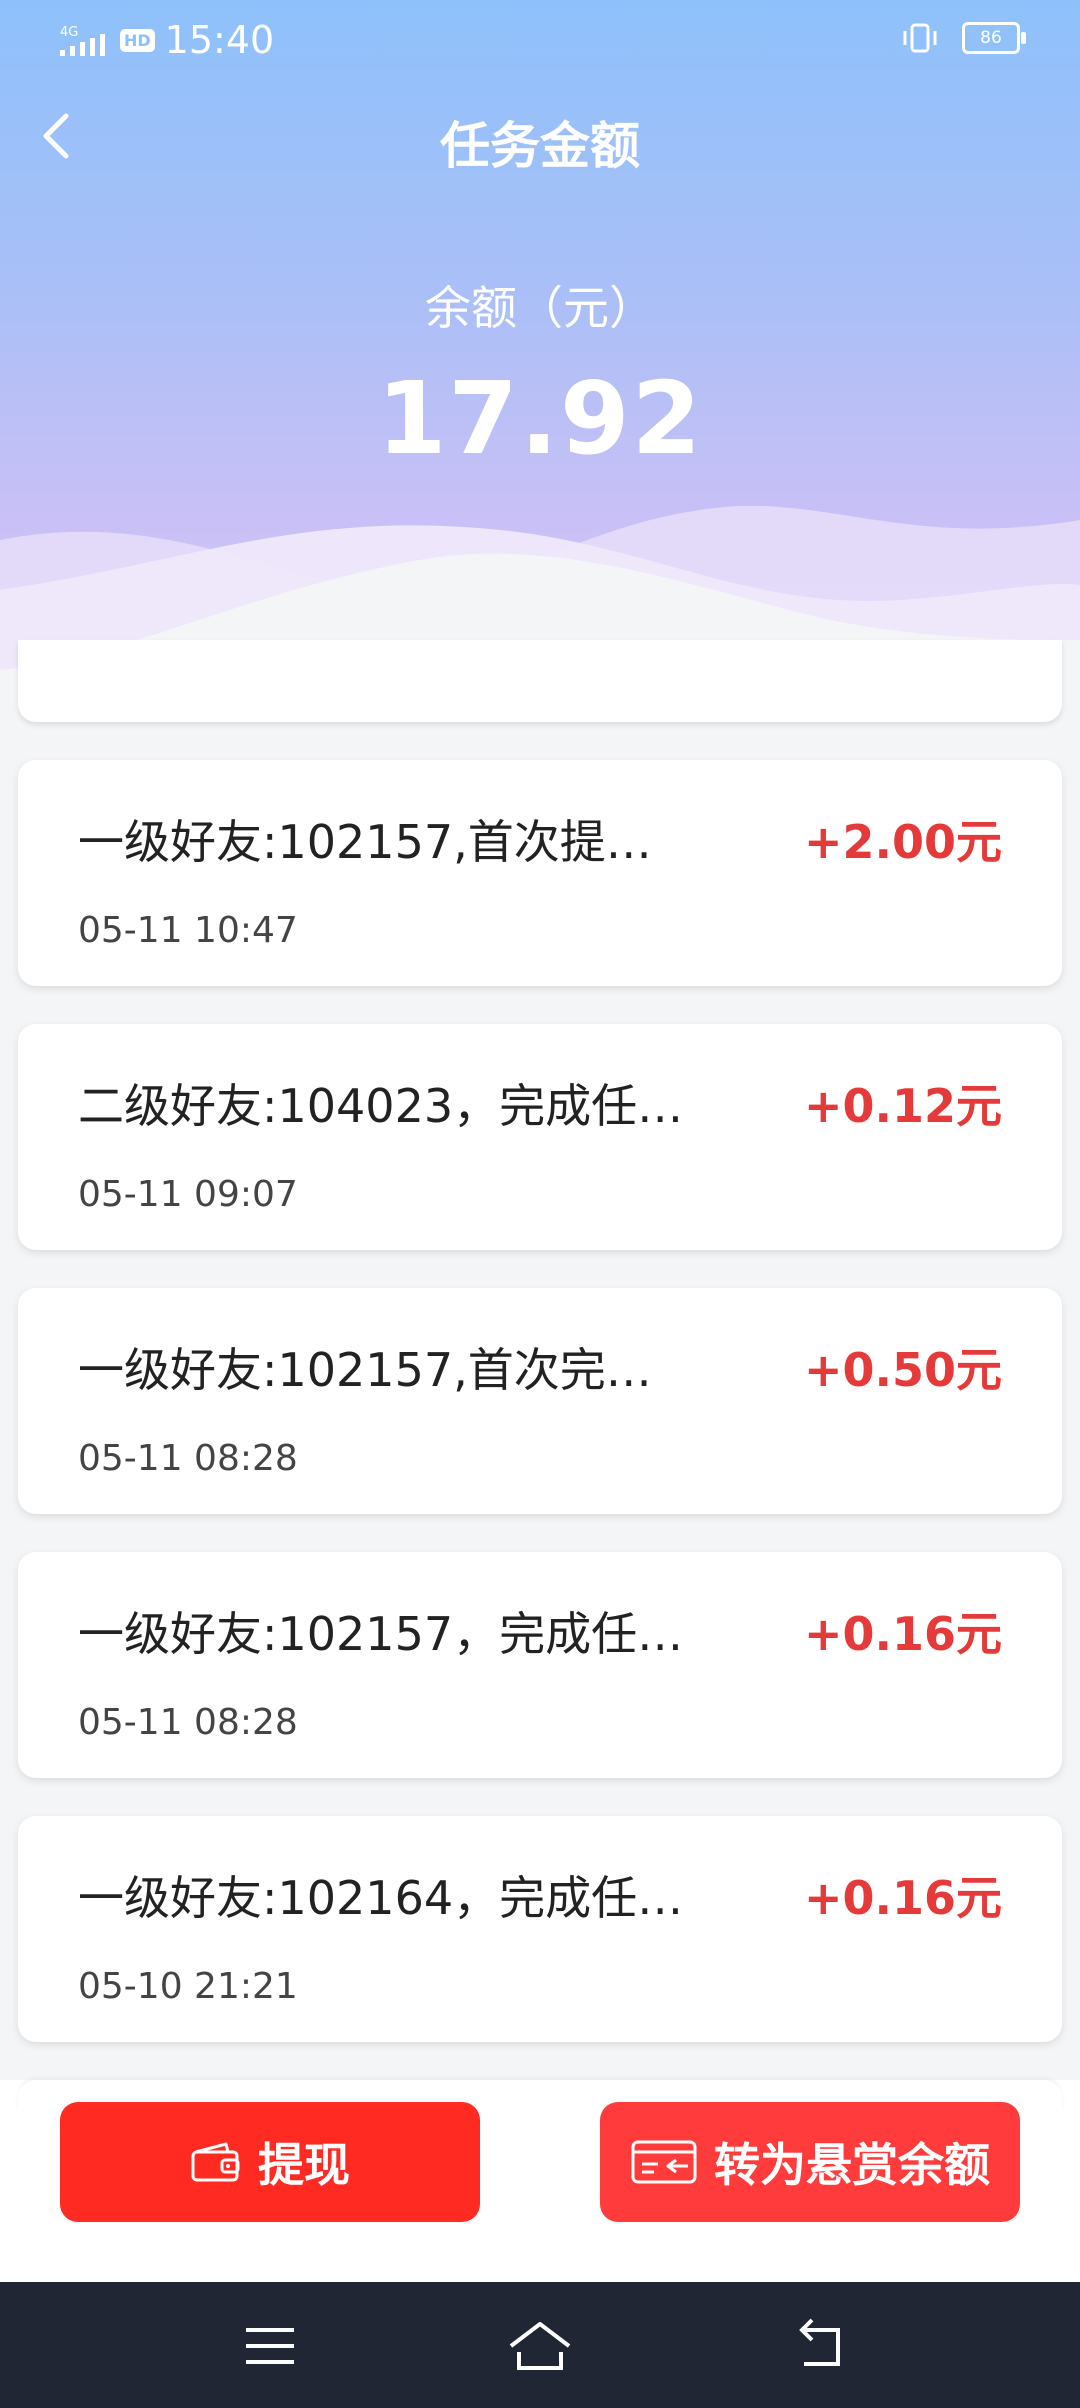 This screenshot has height=2408, width=1080. I want to click on balance-label: 余额（元）, so click(540, 308).